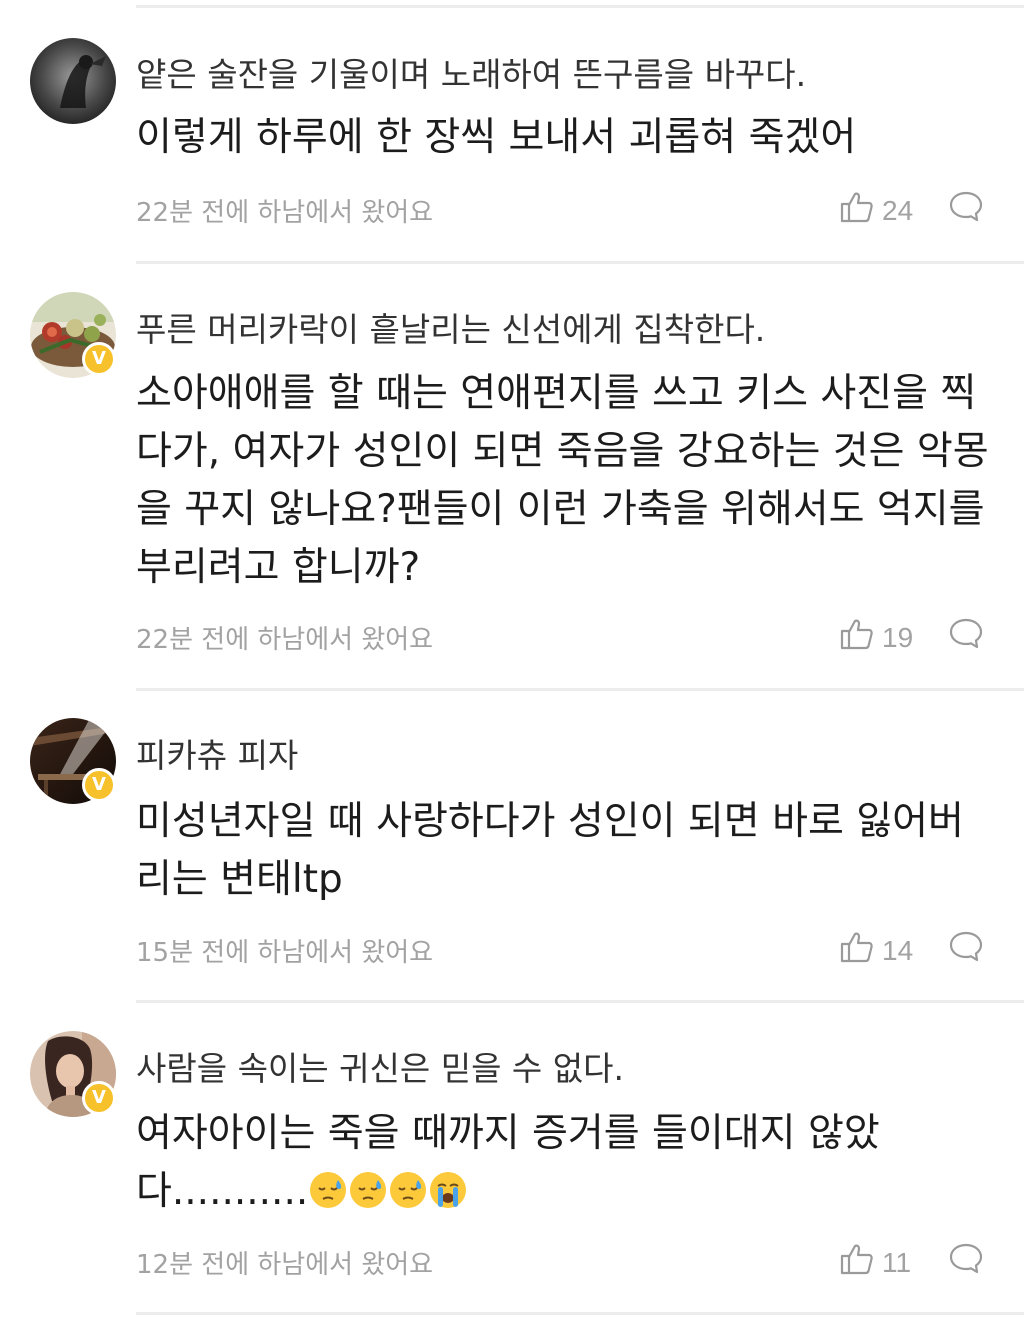 This screenshot has width=1024, height=1333. Describe the element at coordinates (875, 1262) in the screenshot. I see `like-button: 11` at that location.